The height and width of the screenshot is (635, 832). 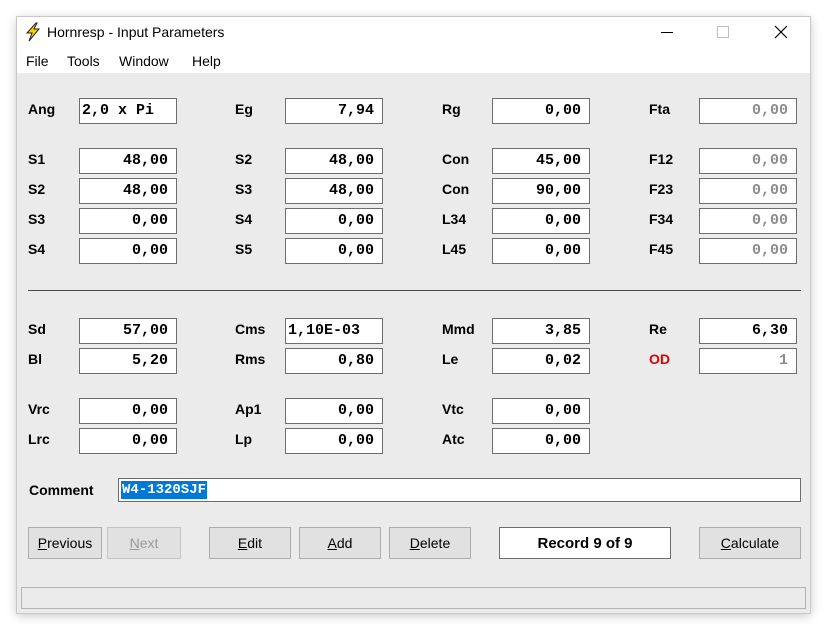 What do you see at coordinates (128, 221) in the screenshot?
I see `s3-field: 0,00` at bounding box center [128, 221].